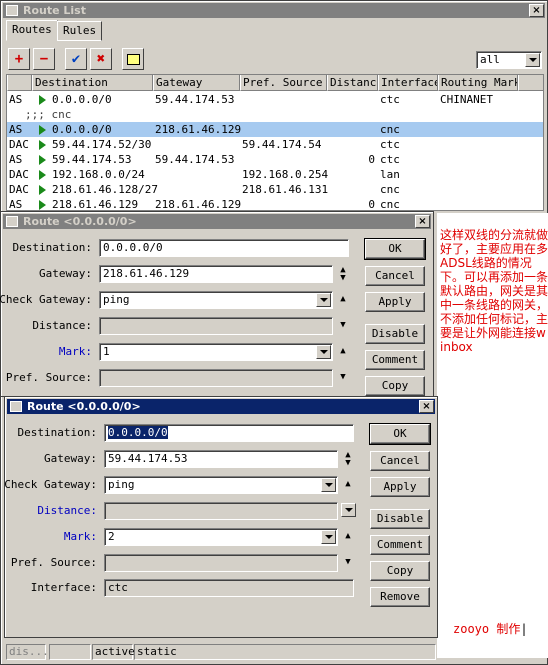 The width and height of the screenshot is (548, 665). Describe the element at coordinates (221, 459) in the screenshot. I see `gateway-input: 59.44.174.53` at that location.